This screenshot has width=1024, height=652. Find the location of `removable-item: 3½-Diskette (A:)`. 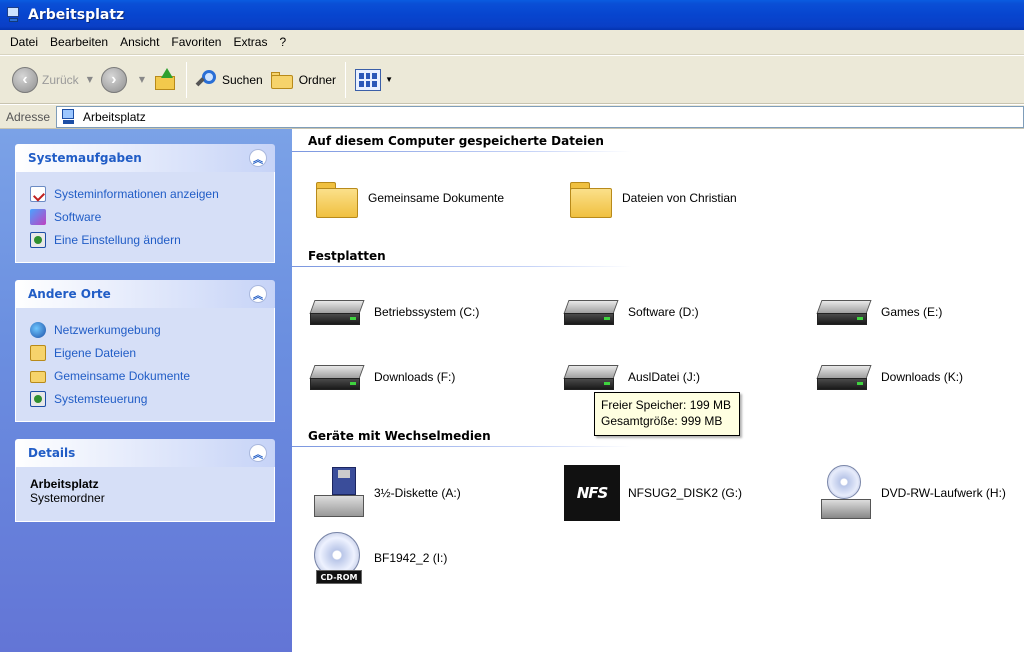

removable-item: 3½-Diskette (A:) is located at coordinates (435, 493).